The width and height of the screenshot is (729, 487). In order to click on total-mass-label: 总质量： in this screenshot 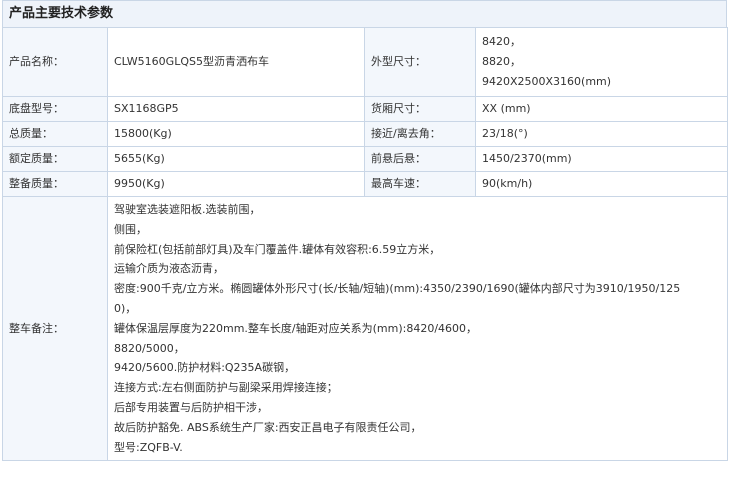, I will do `click(55, 134)`.